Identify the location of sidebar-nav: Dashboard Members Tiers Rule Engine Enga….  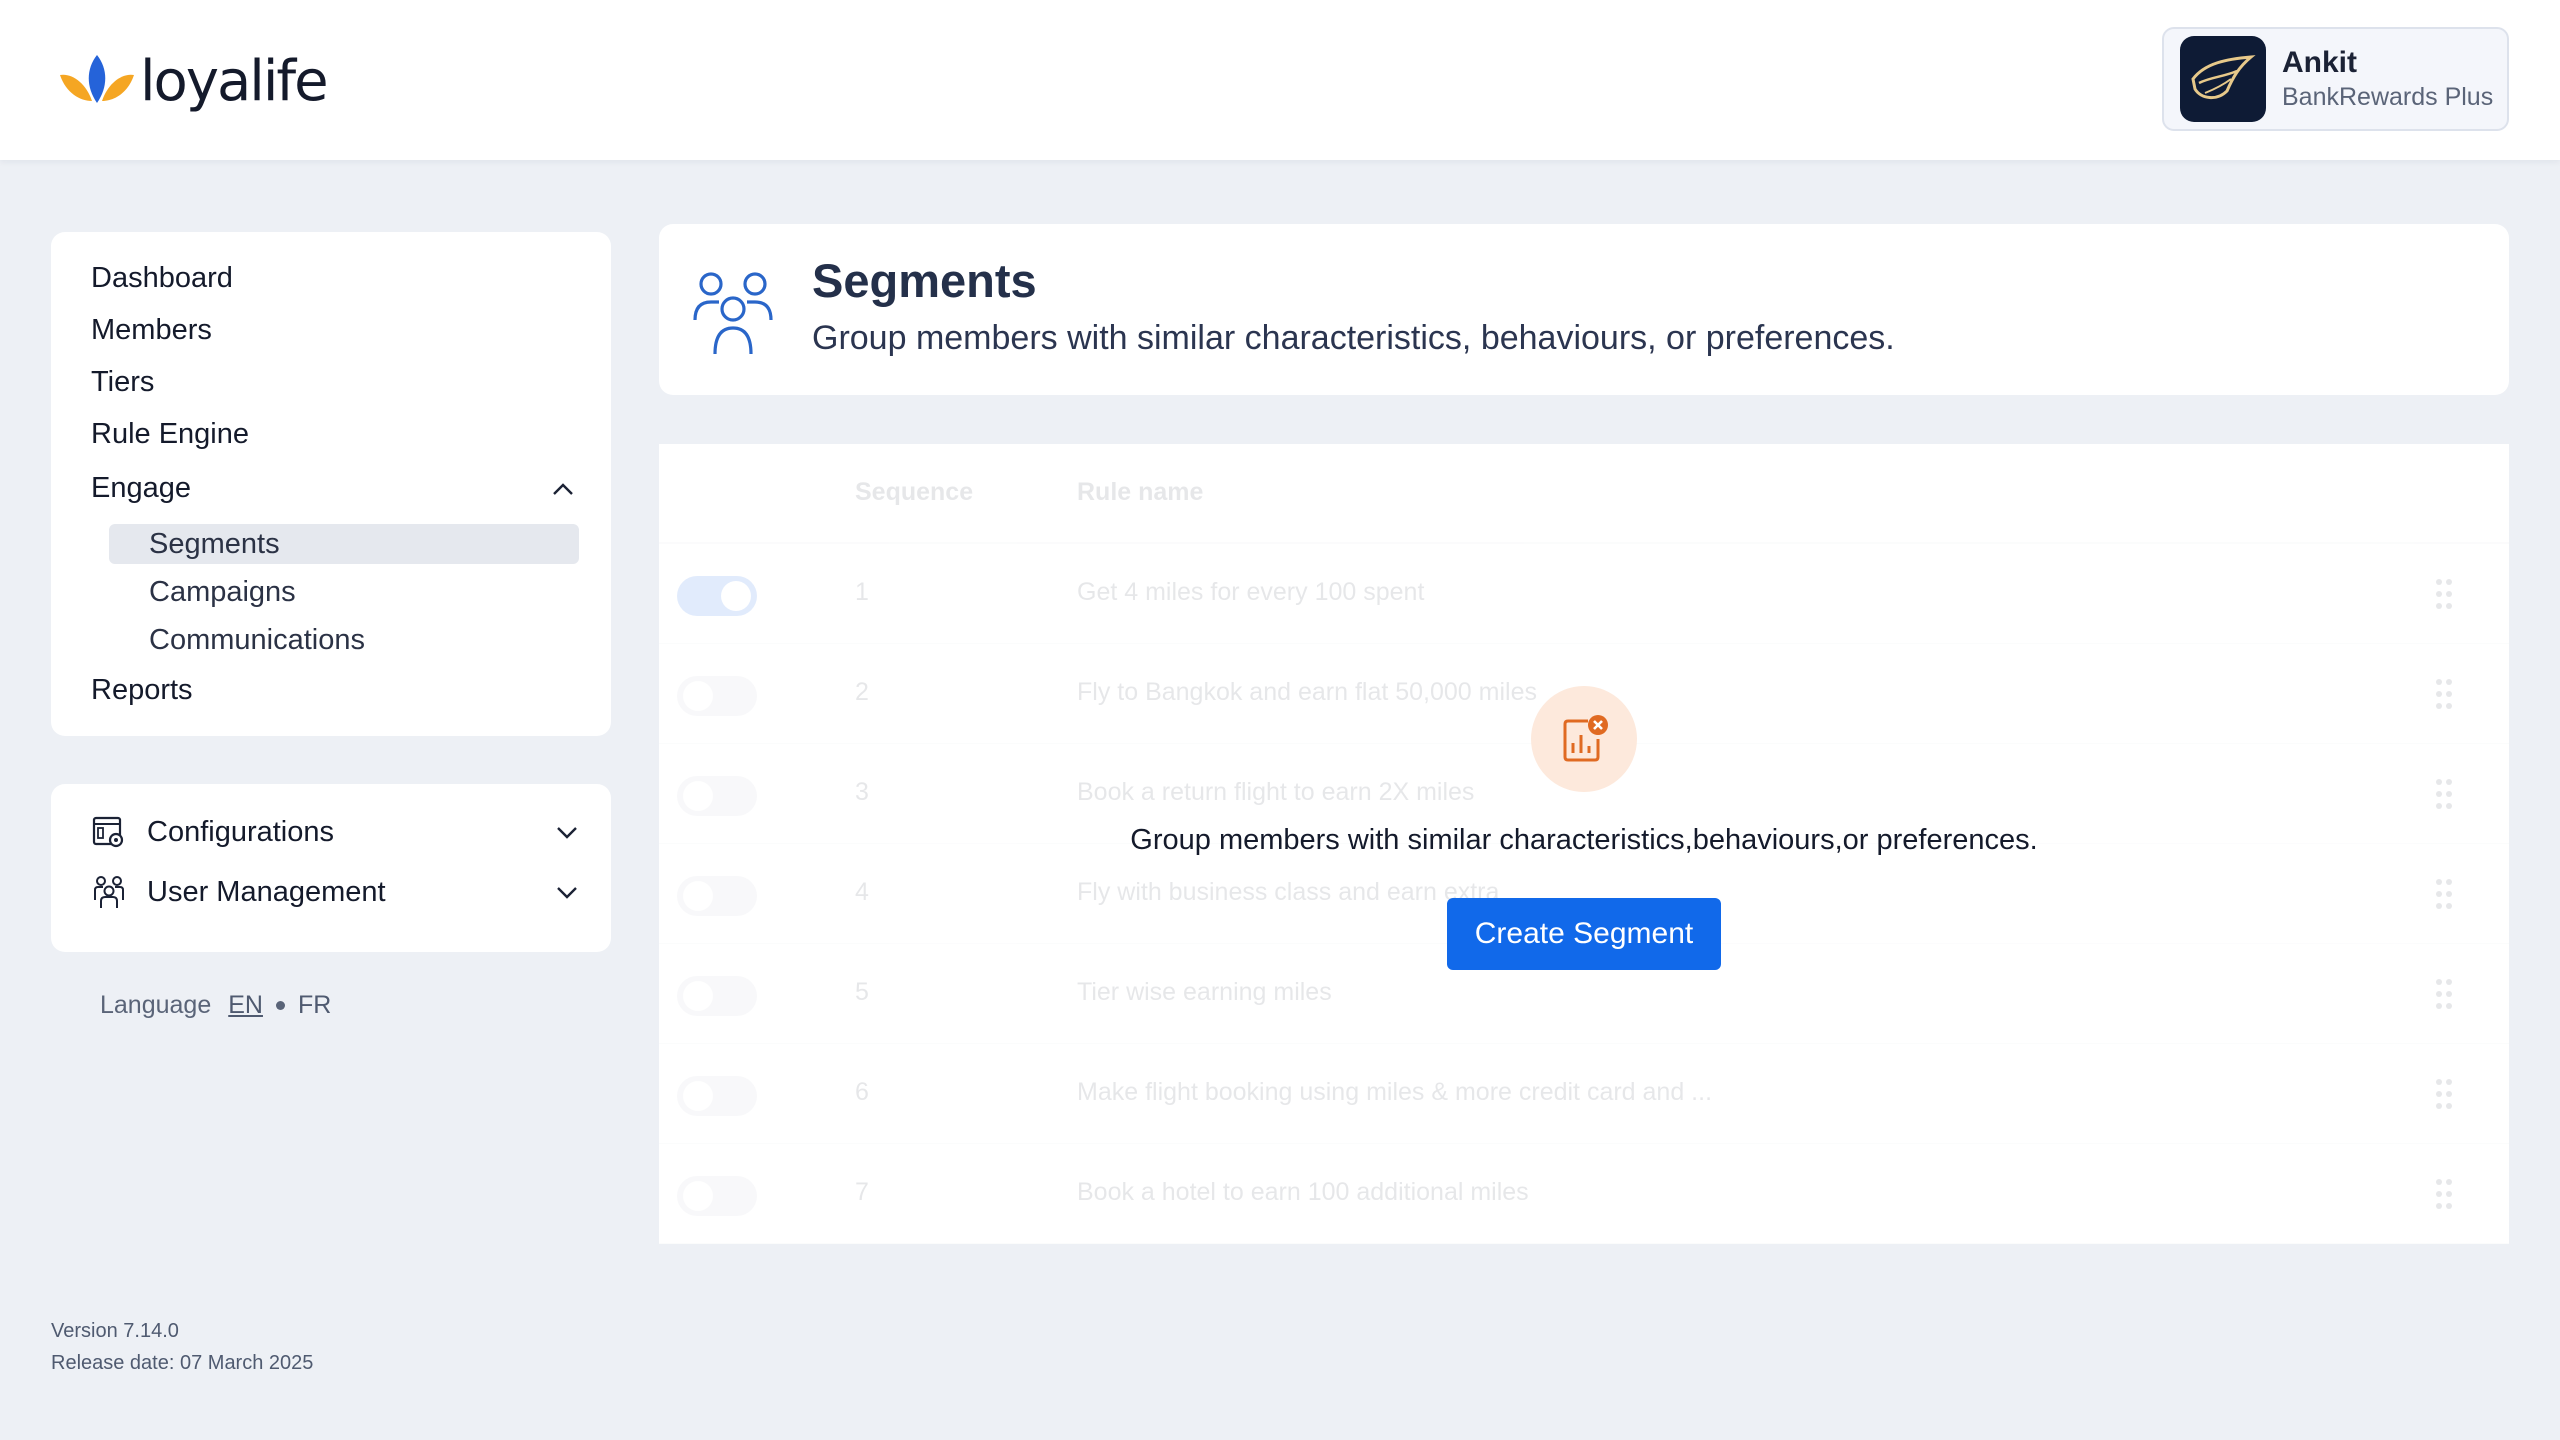
(331, 484).